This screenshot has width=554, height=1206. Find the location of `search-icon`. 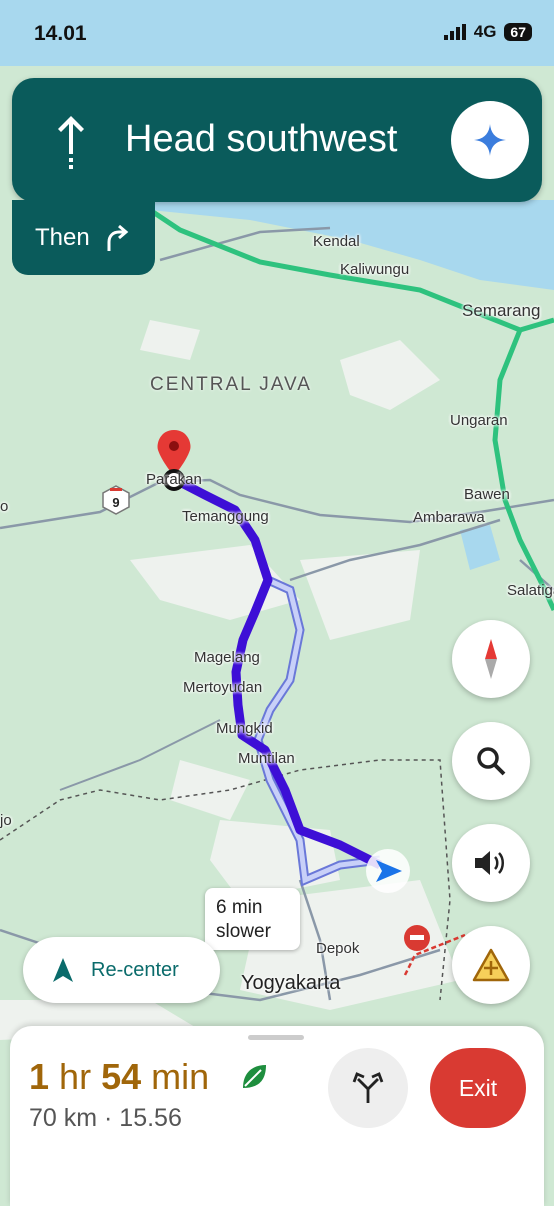

search-icon is located at coordinates (491, 761).